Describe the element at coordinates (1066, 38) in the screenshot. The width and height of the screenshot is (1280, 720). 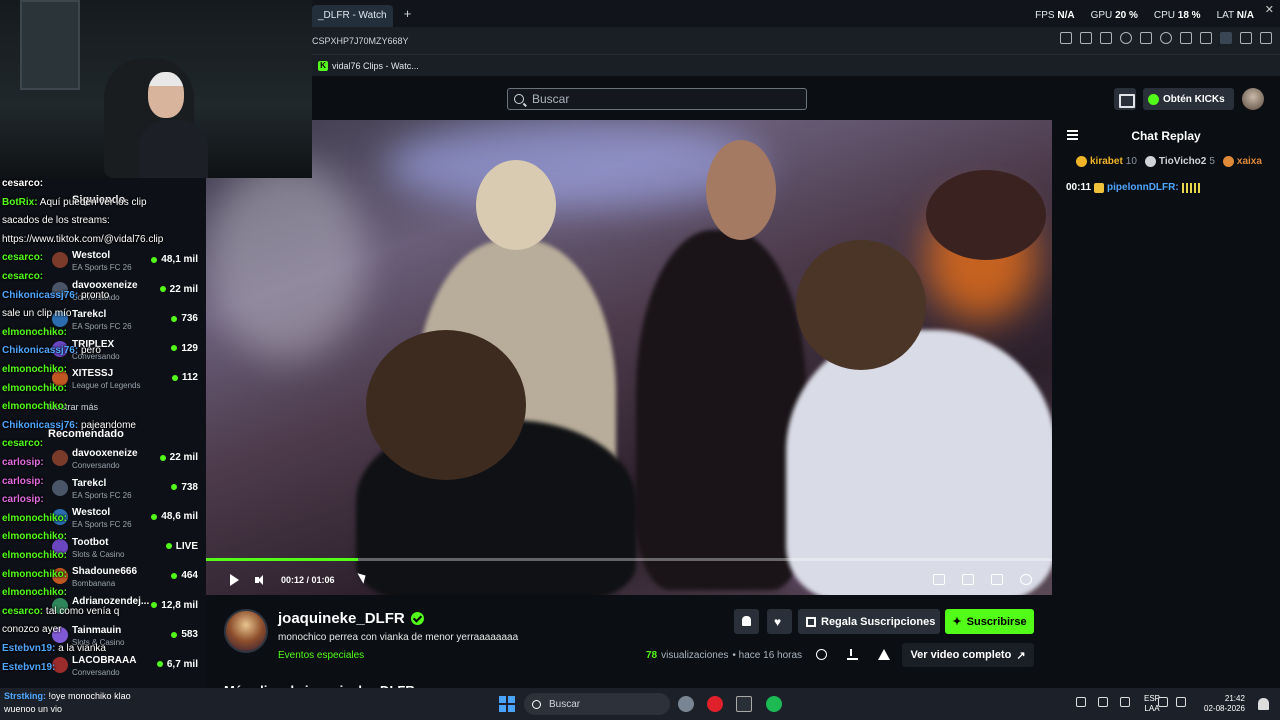
I see `sidebar-icon` at that location.